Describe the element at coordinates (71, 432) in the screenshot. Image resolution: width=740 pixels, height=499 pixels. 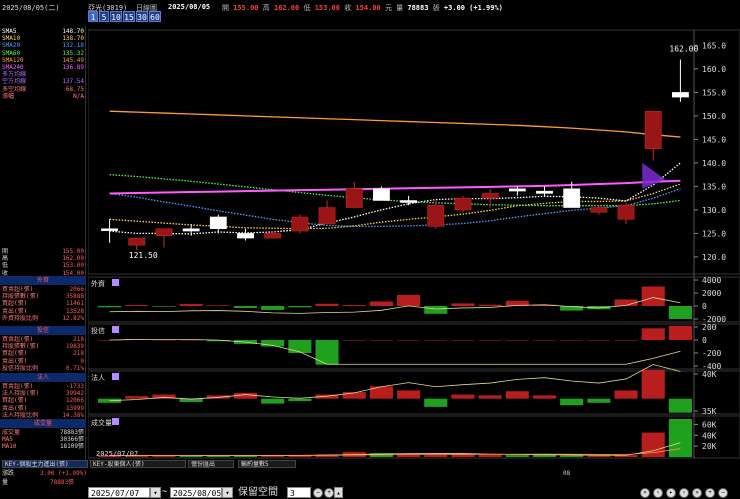
I see `volume-row-0-value: 78883張` at that location.